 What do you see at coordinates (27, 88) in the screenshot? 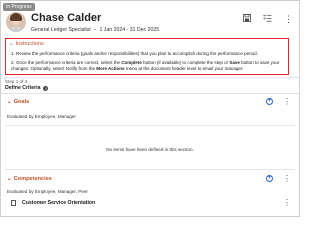
I see `step-title: Define Criteria i` at bounding box center [27, 88].